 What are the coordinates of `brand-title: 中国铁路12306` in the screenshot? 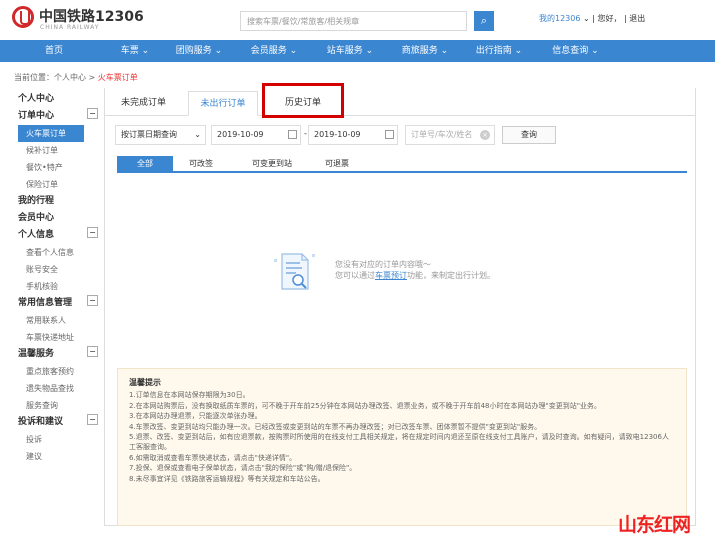 It's located at (91, 16).